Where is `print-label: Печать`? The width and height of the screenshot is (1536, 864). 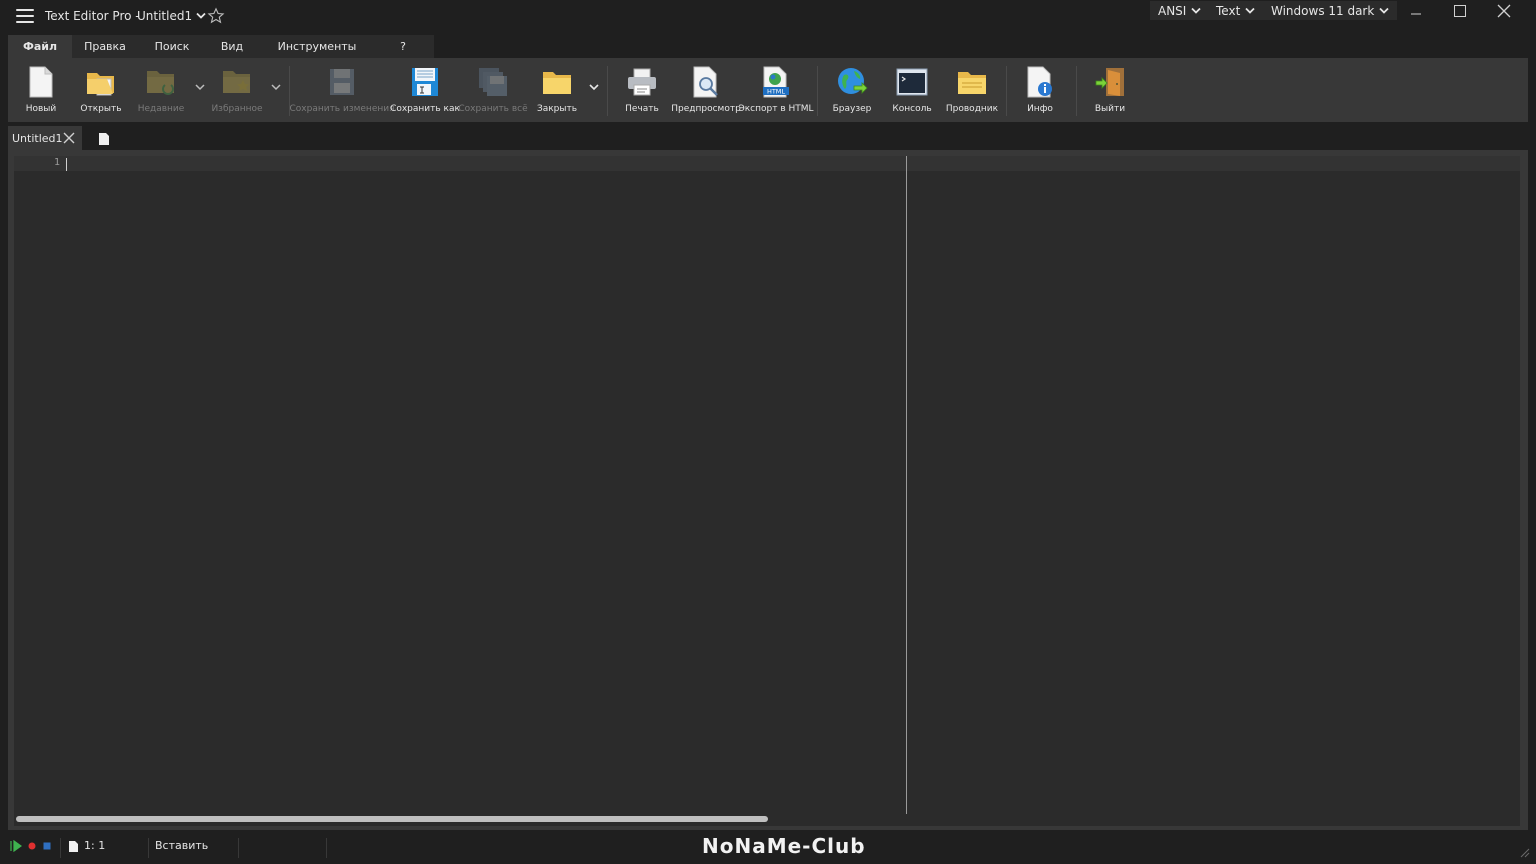 print-label: Печать is located at coordinates (642, 109).